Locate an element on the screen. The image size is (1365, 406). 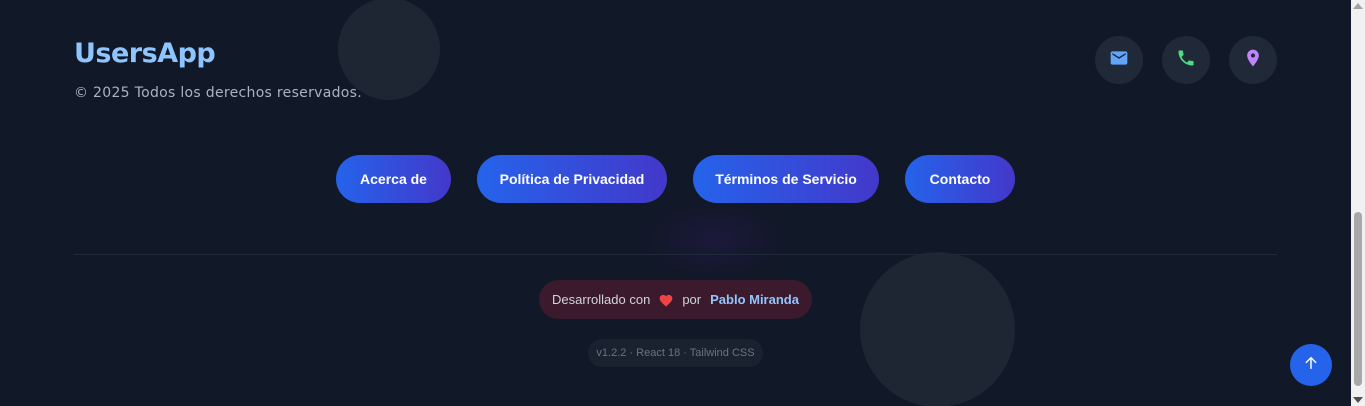
credit-badge: Desarrollado con por Pablo Miranda is located at coordinates (675, 299).